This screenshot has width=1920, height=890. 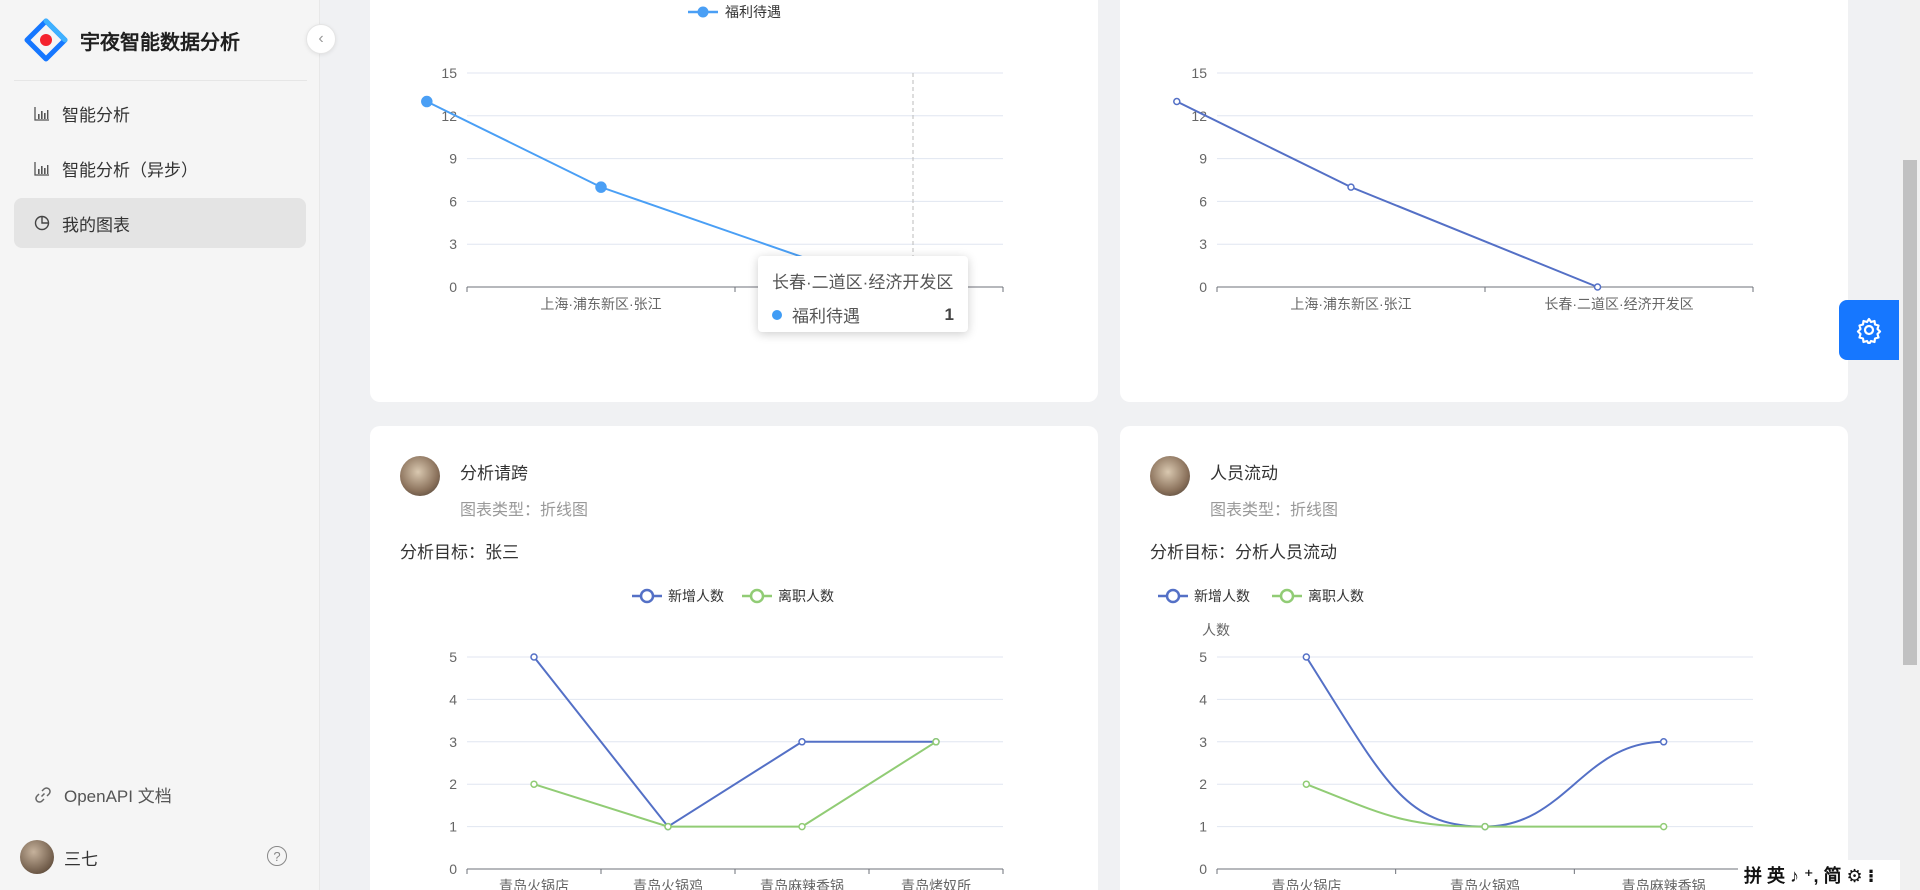 What do you see at coordinates (160, 223) in the screenshot?
I see `menu-item-my-charts: 我的图表` at bounding box center [160, 223].